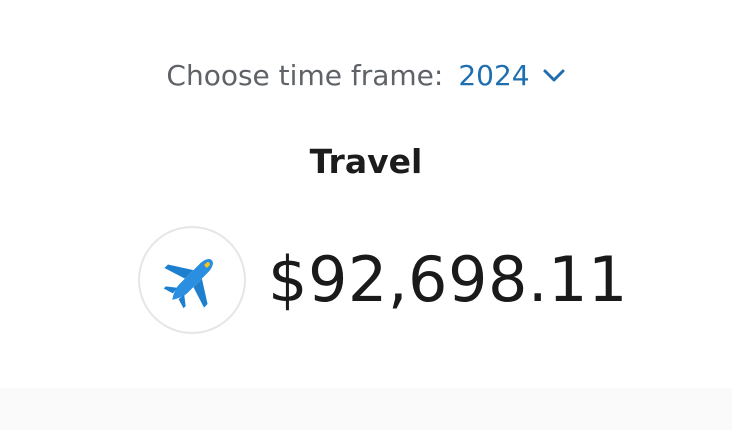 The height and width of the screenshot is (430, 732). I want to click on timeframe-dropdown: 2024, so click(511, 76).